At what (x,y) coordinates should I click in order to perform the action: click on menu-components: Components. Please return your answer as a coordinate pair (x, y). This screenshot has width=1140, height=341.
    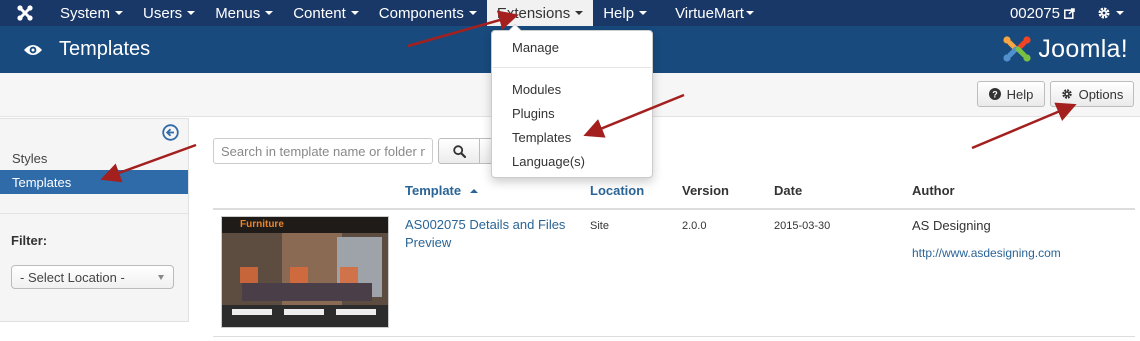
    Looking at the image, I should click on (428, 13).